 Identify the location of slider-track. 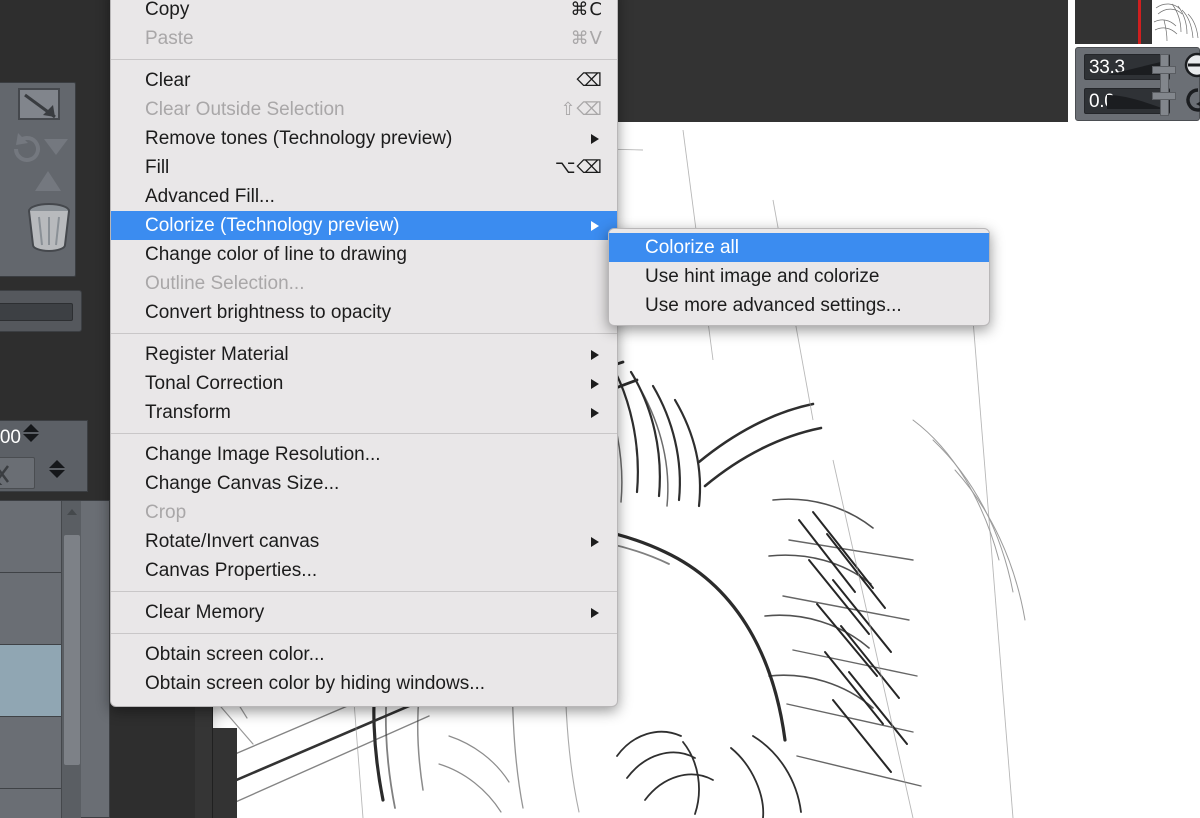
(36, 312).